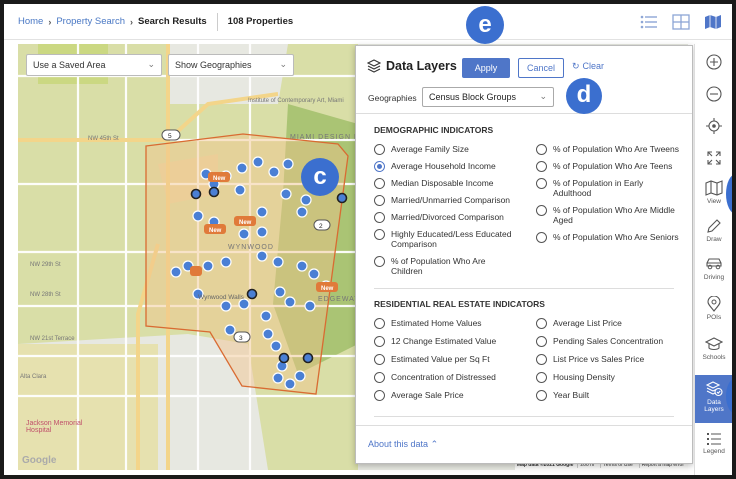 The height and width of the screenshot is (479, 736). Describe the element at coordinates (449, 323) in the screenshot. I see `radio-option: Estimated Home Values` at that location.